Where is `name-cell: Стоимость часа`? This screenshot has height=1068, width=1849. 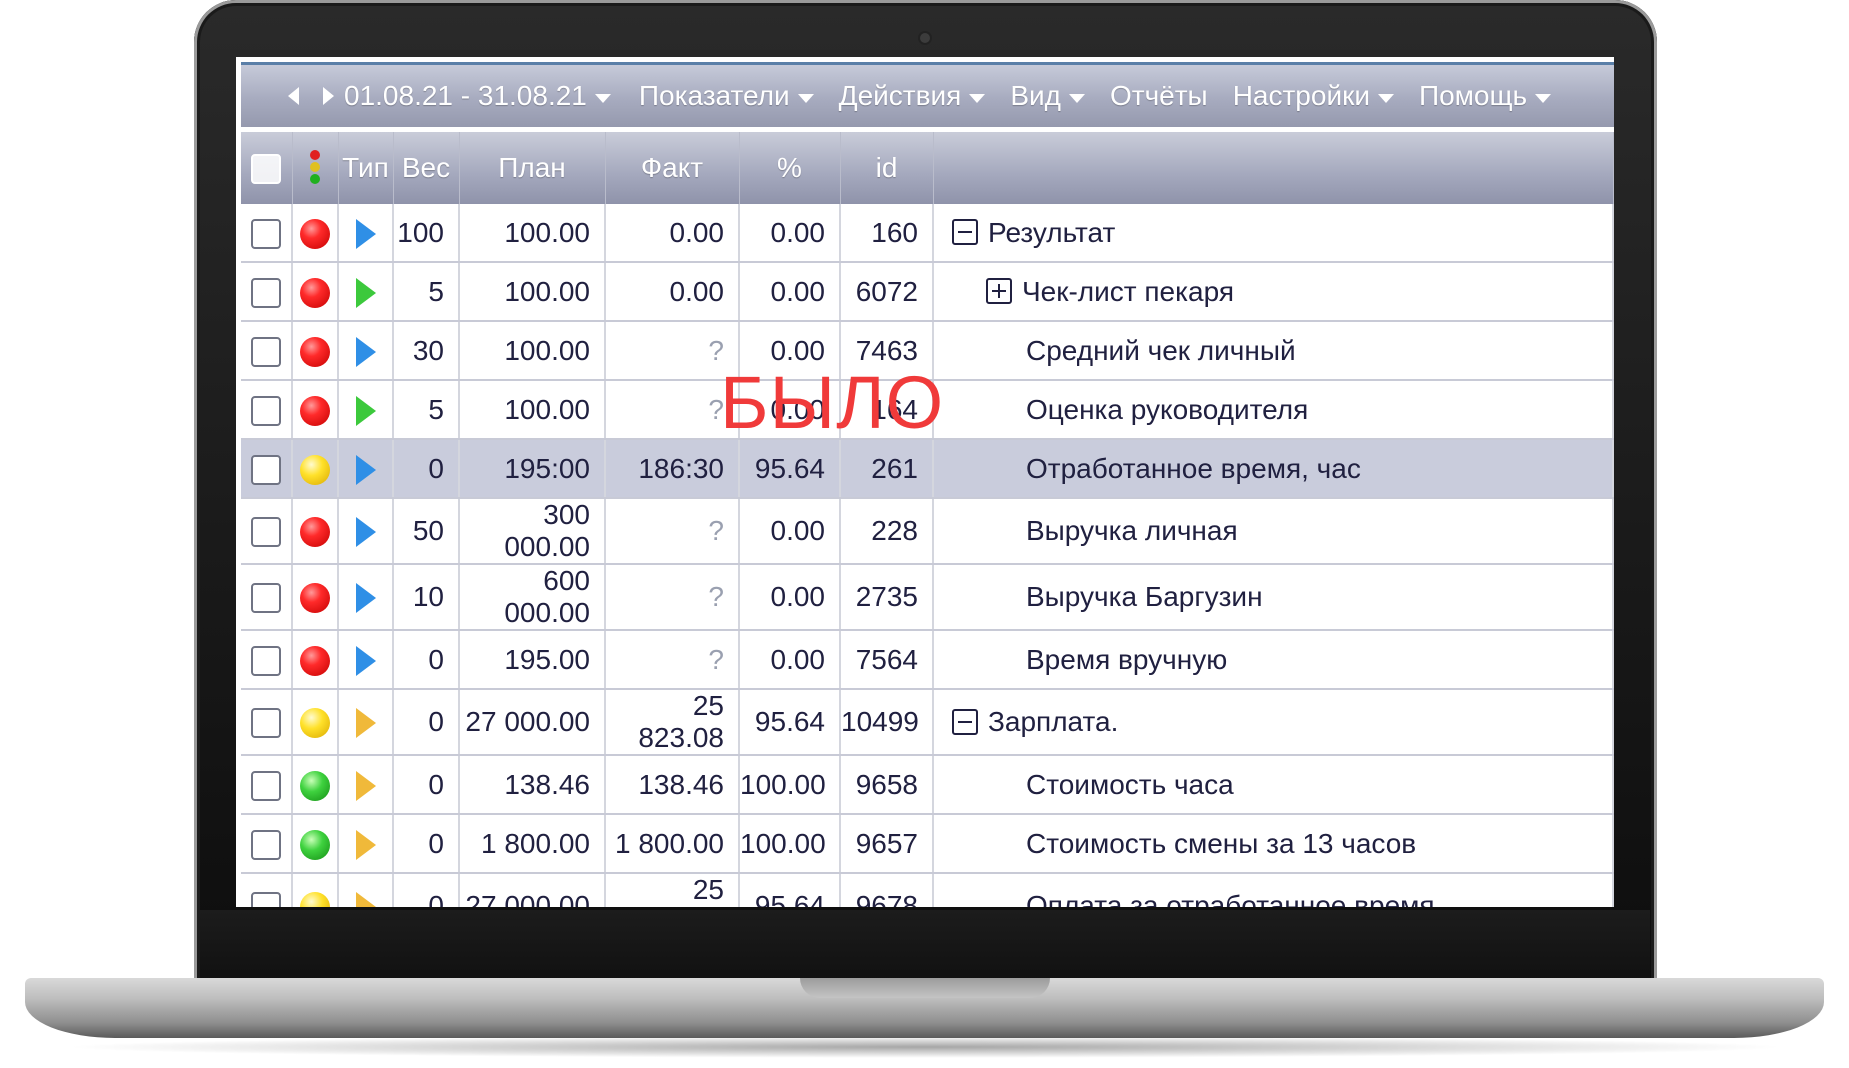
name-cell: Стоимость часа is located at coordinates (1273, 785).